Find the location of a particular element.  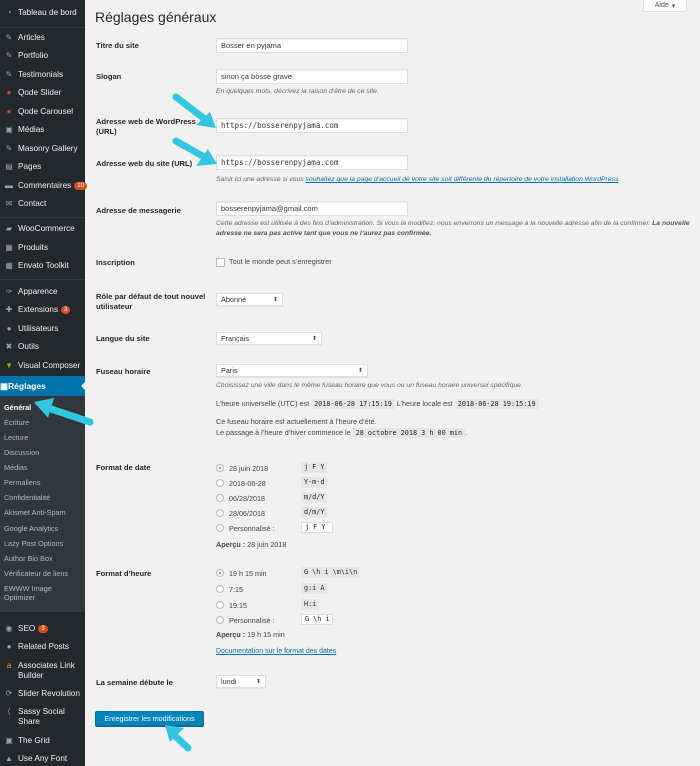

time-format-option: 7:15 is located at coordinates (229, 589).